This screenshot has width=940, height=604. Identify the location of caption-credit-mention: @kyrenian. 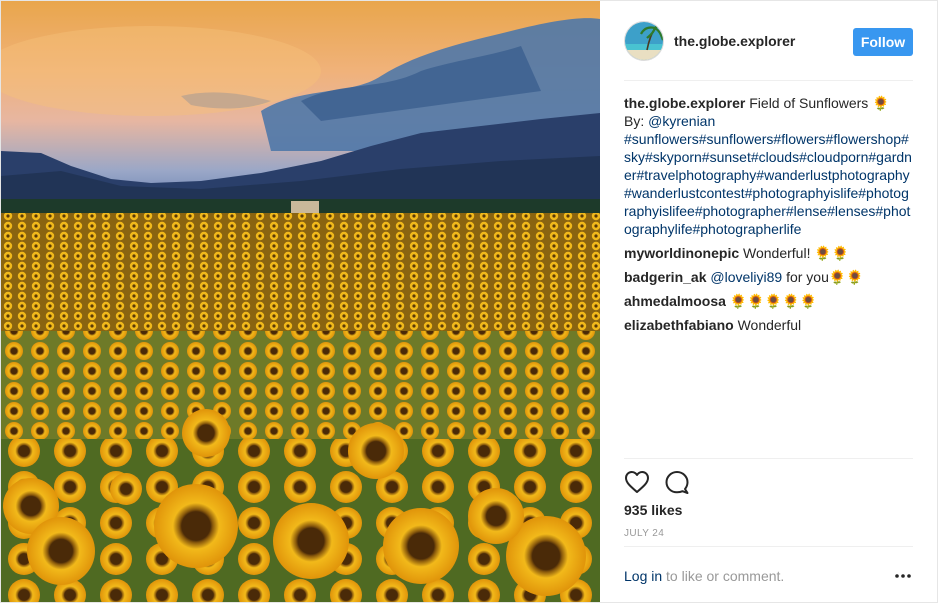
(681, 121).